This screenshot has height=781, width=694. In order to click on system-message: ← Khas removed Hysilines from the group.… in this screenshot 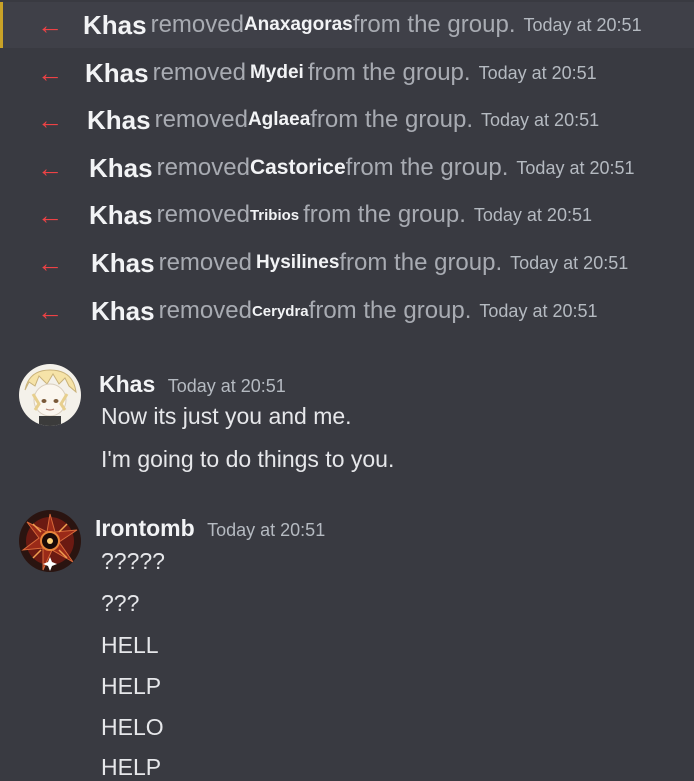, I will do `click(347, 263)`.